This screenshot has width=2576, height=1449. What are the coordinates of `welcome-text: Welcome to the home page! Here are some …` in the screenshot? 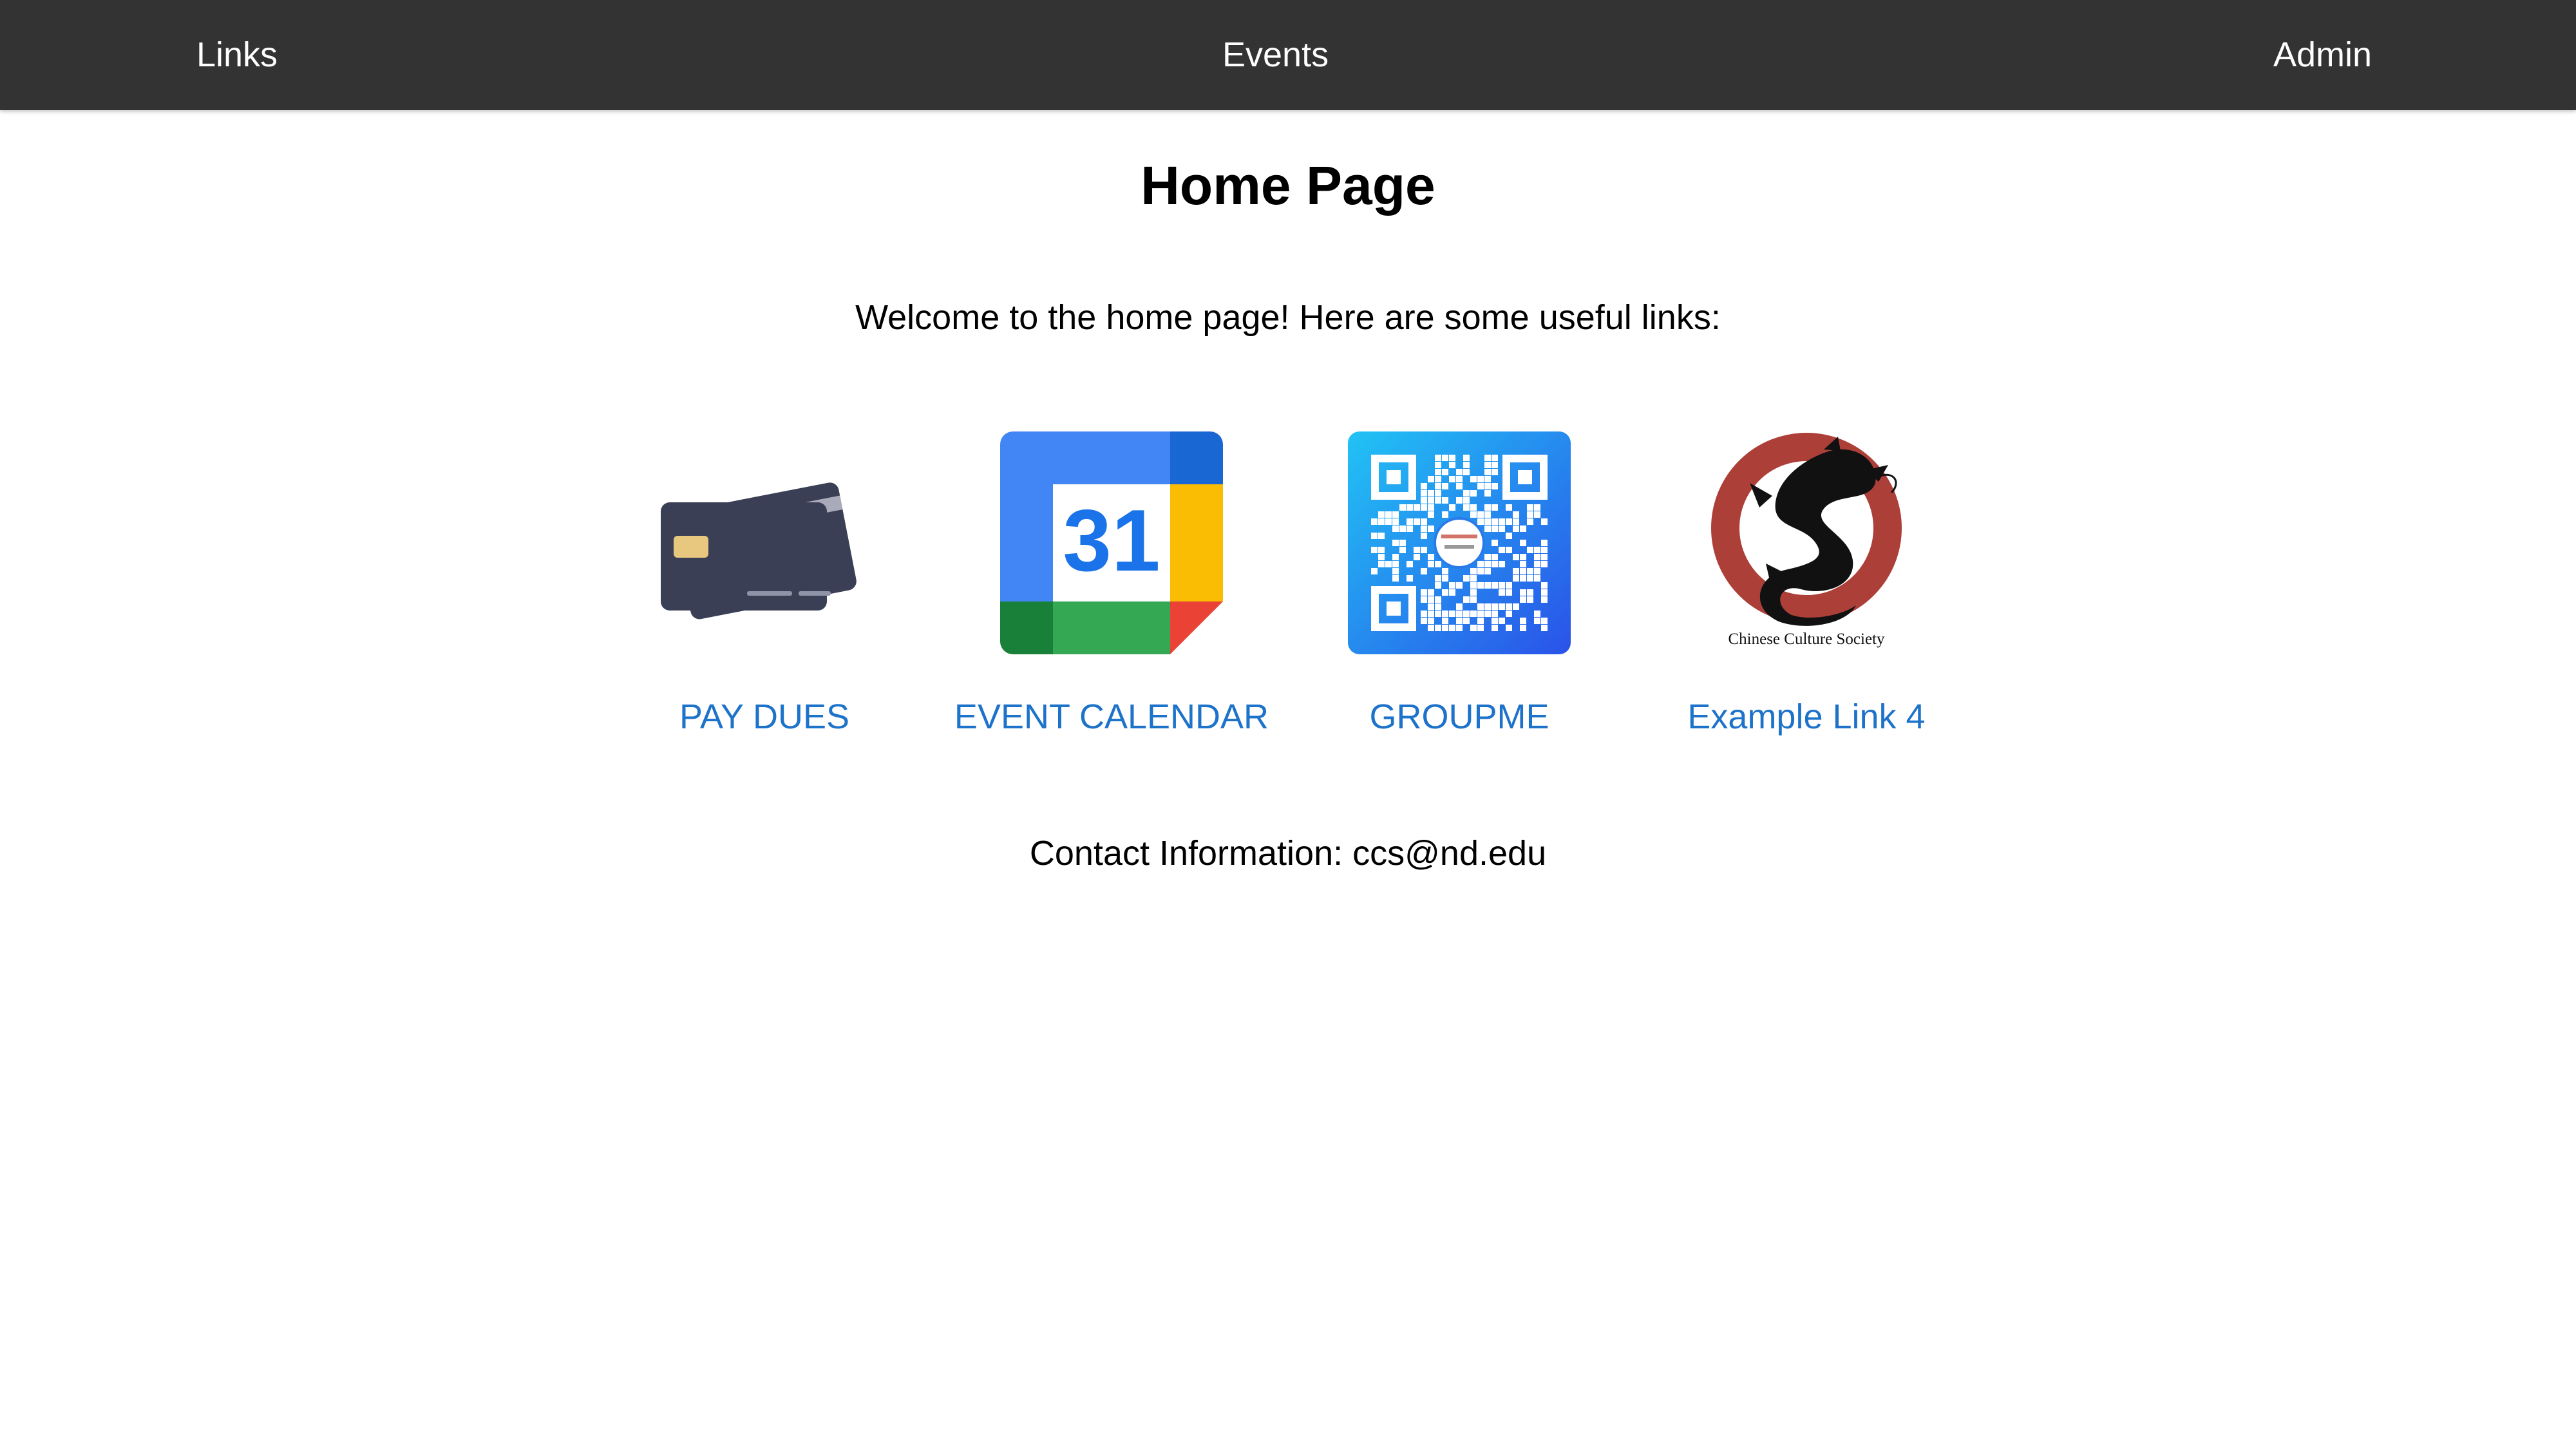 It's located at (1288, 318).